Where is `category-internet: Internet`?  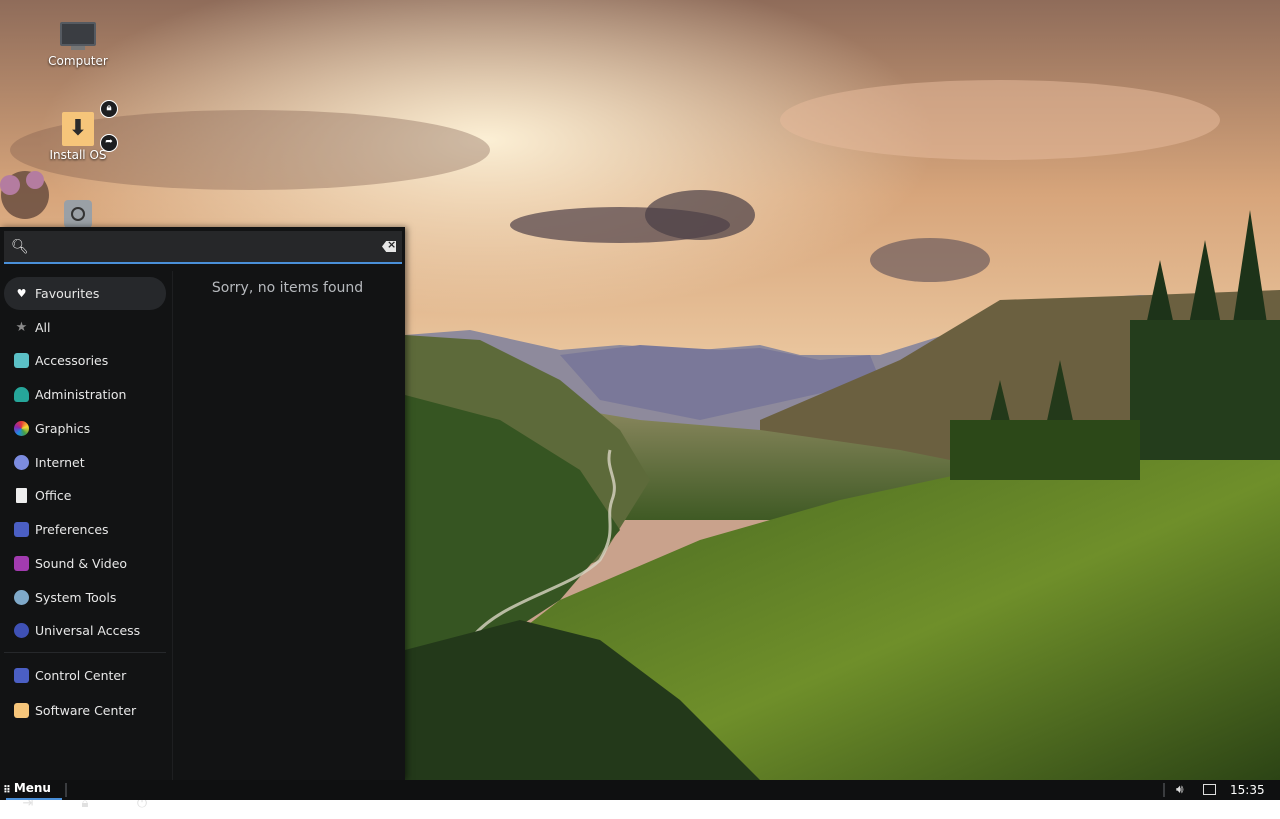 category-internet: Internet is located at coordinates (85, 462).